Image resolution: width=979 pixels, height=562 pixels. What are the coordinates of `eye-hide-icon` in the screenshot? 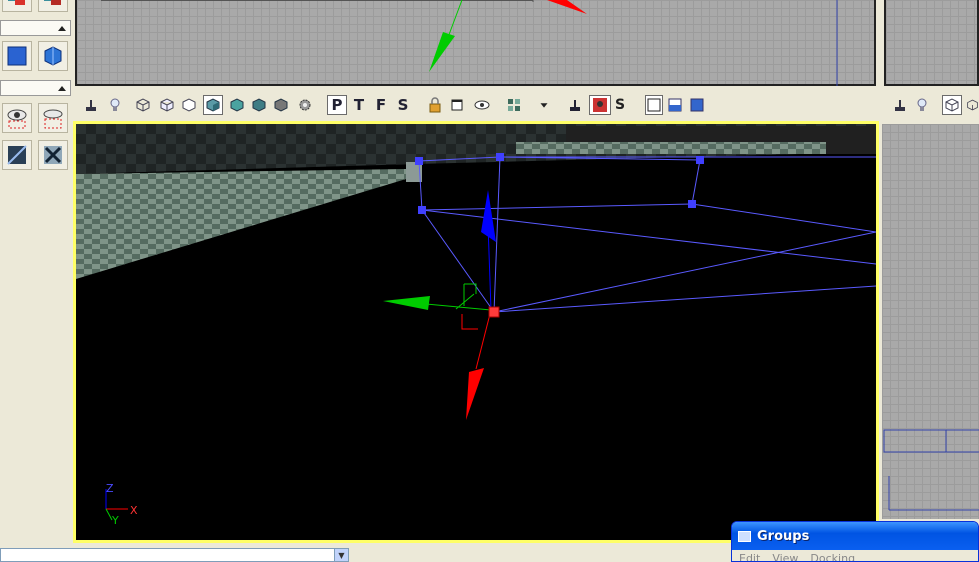 It's located at (53, 119).